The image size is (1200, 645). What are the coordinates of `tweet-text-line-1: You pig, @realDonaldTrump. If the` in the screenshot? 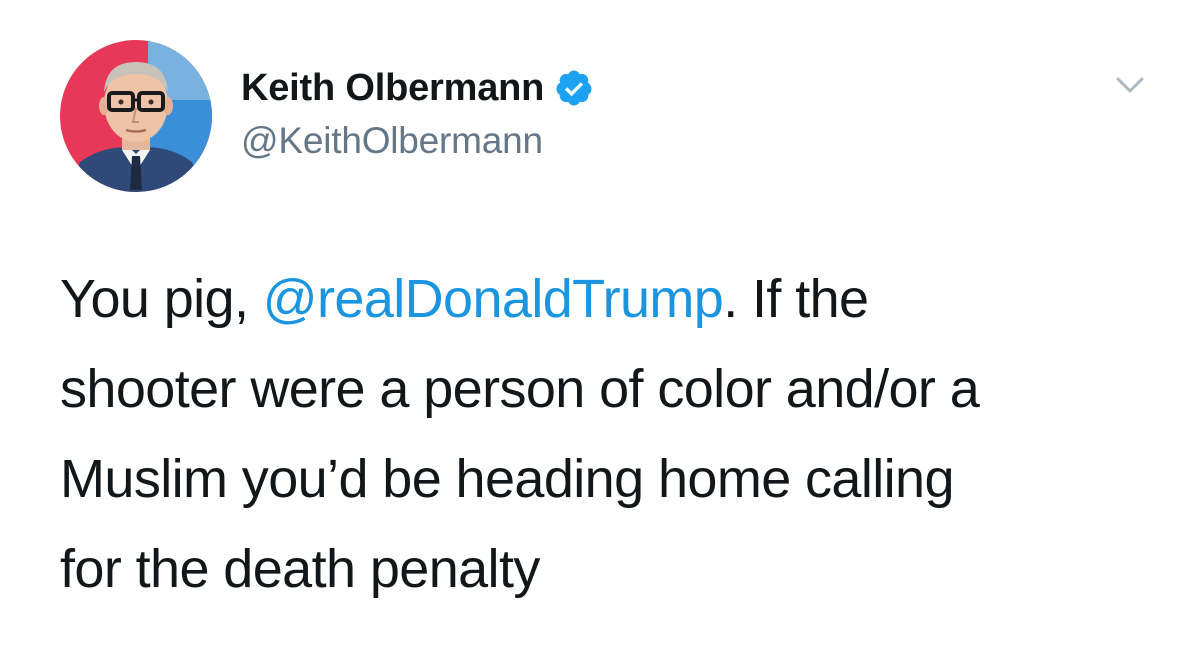 It's located at (610, 299).